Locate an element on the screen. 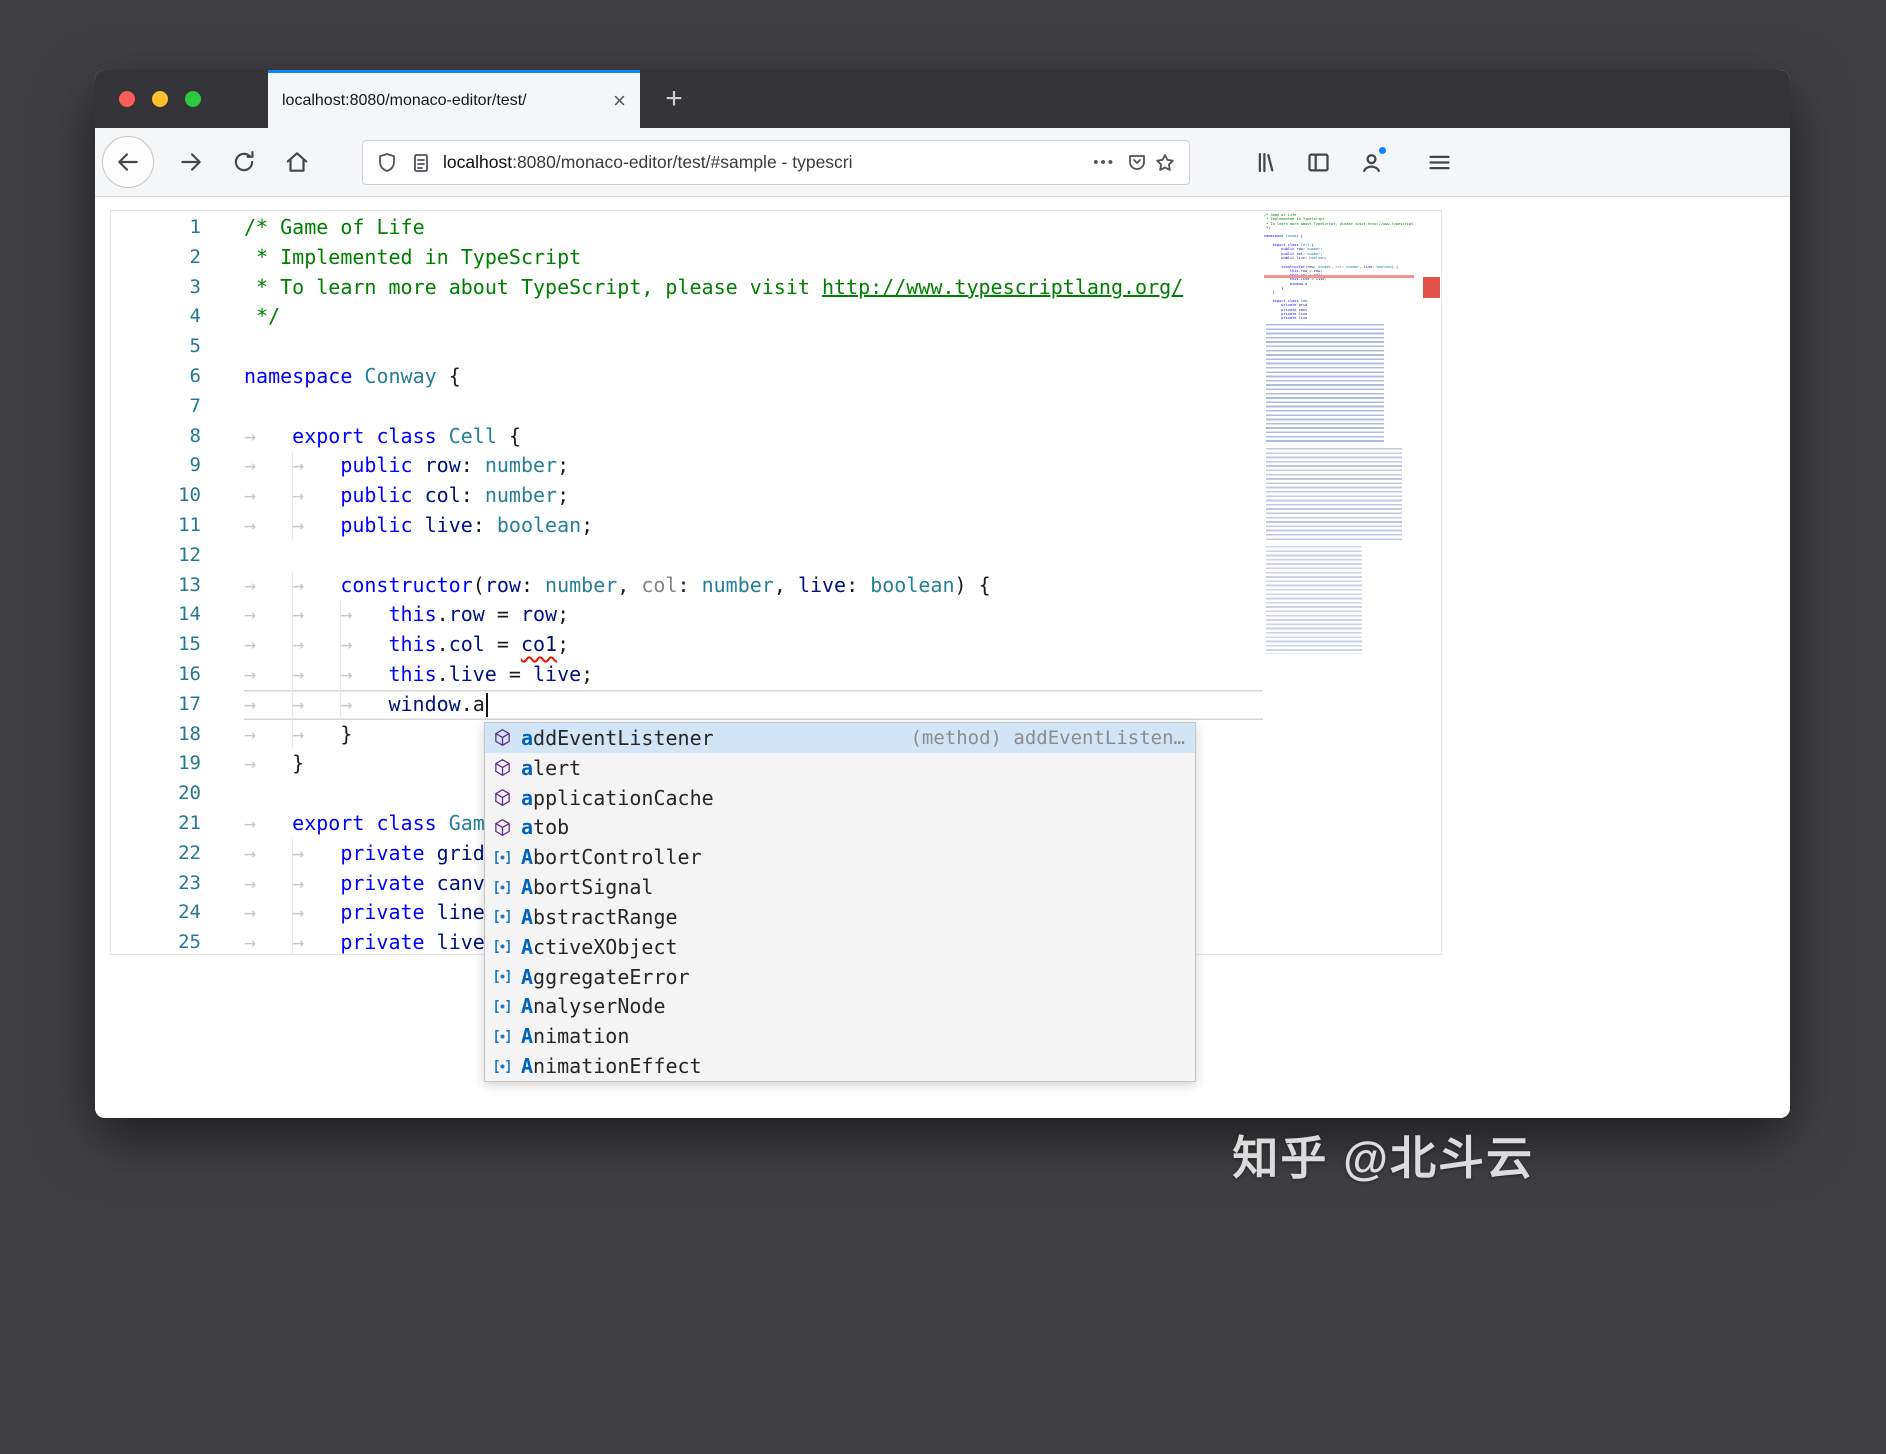 The width and height of the screenshot is (1886, 1454). line-number: 2 is located at coordinates (177, 258).